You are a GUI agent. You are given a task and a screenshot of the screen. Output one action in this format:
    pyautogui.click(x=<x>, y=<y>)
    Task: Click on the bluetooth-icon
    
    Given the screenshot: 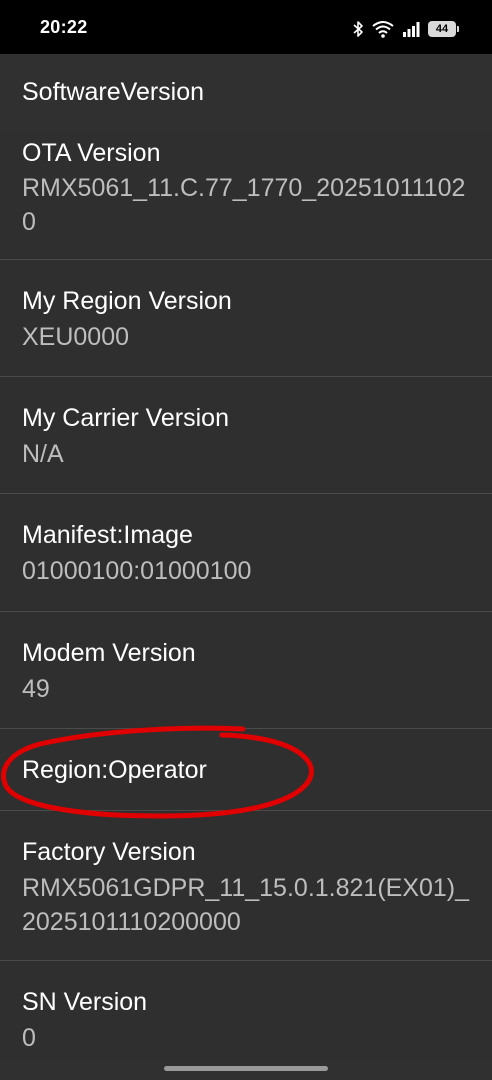 What is the action you would take?
    pyautogui.click(x=358, y=29)
    